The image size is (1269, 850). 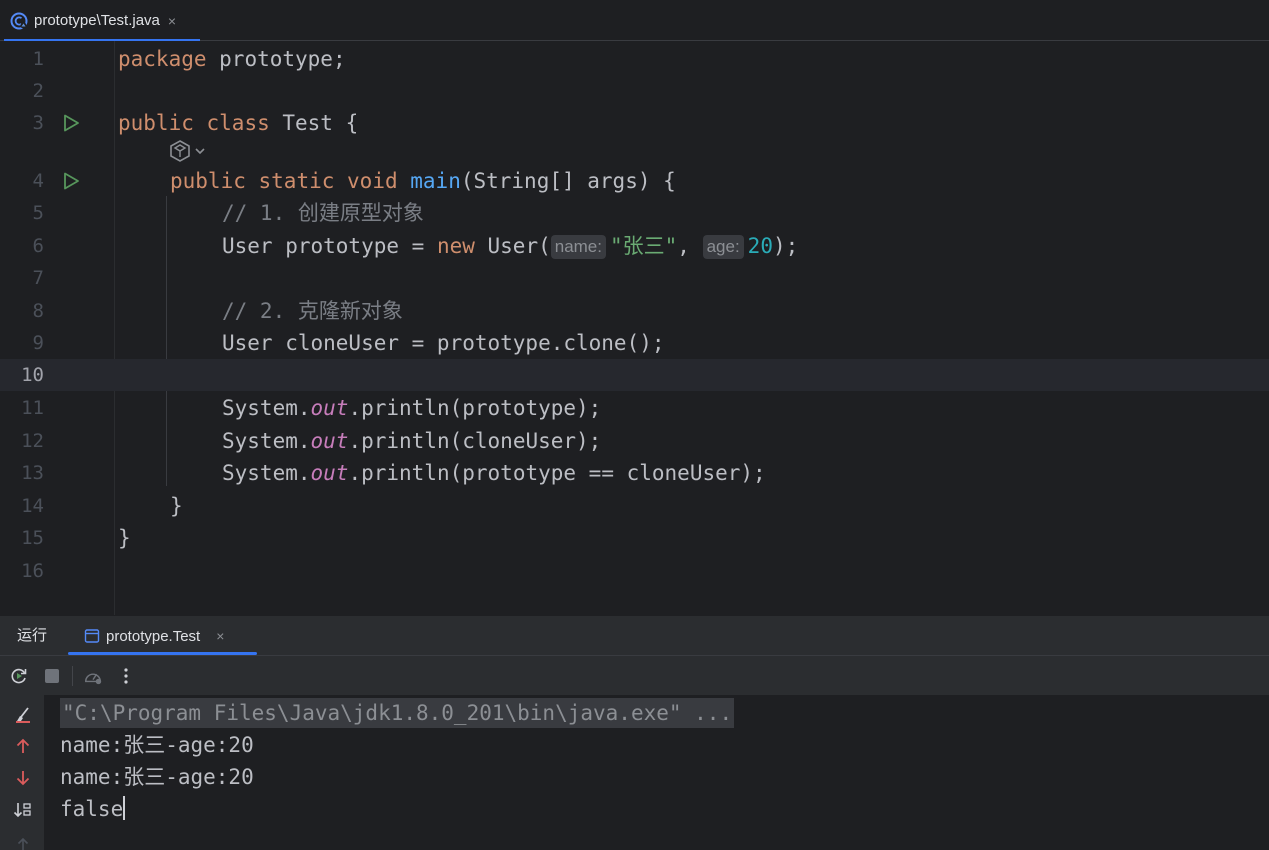 I want to click on keyword: void, so click(x=372, y=181).